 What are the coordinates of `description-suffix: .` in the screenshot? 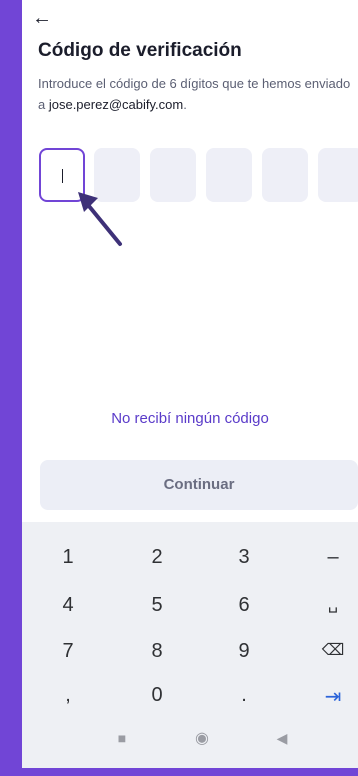 It's located at (185, 104).